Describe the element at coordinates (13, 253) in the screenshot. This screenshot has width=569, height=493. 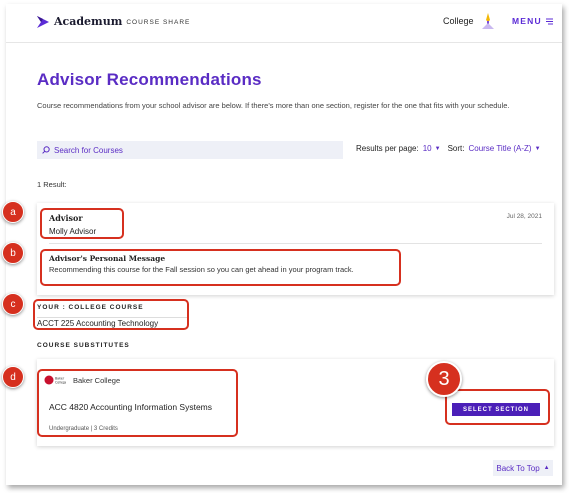
I see `callout-badge-b: b` at that location.